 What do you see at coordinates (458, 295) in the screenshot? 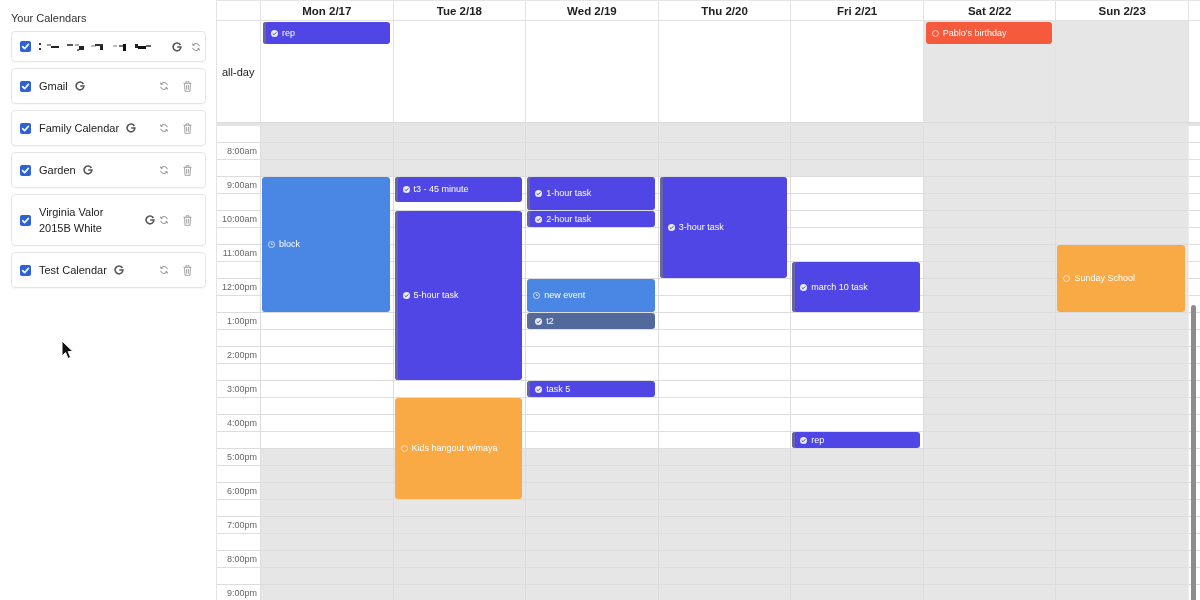
I see `calendar-event: 5-hour task` at bounding box center [458, 295].